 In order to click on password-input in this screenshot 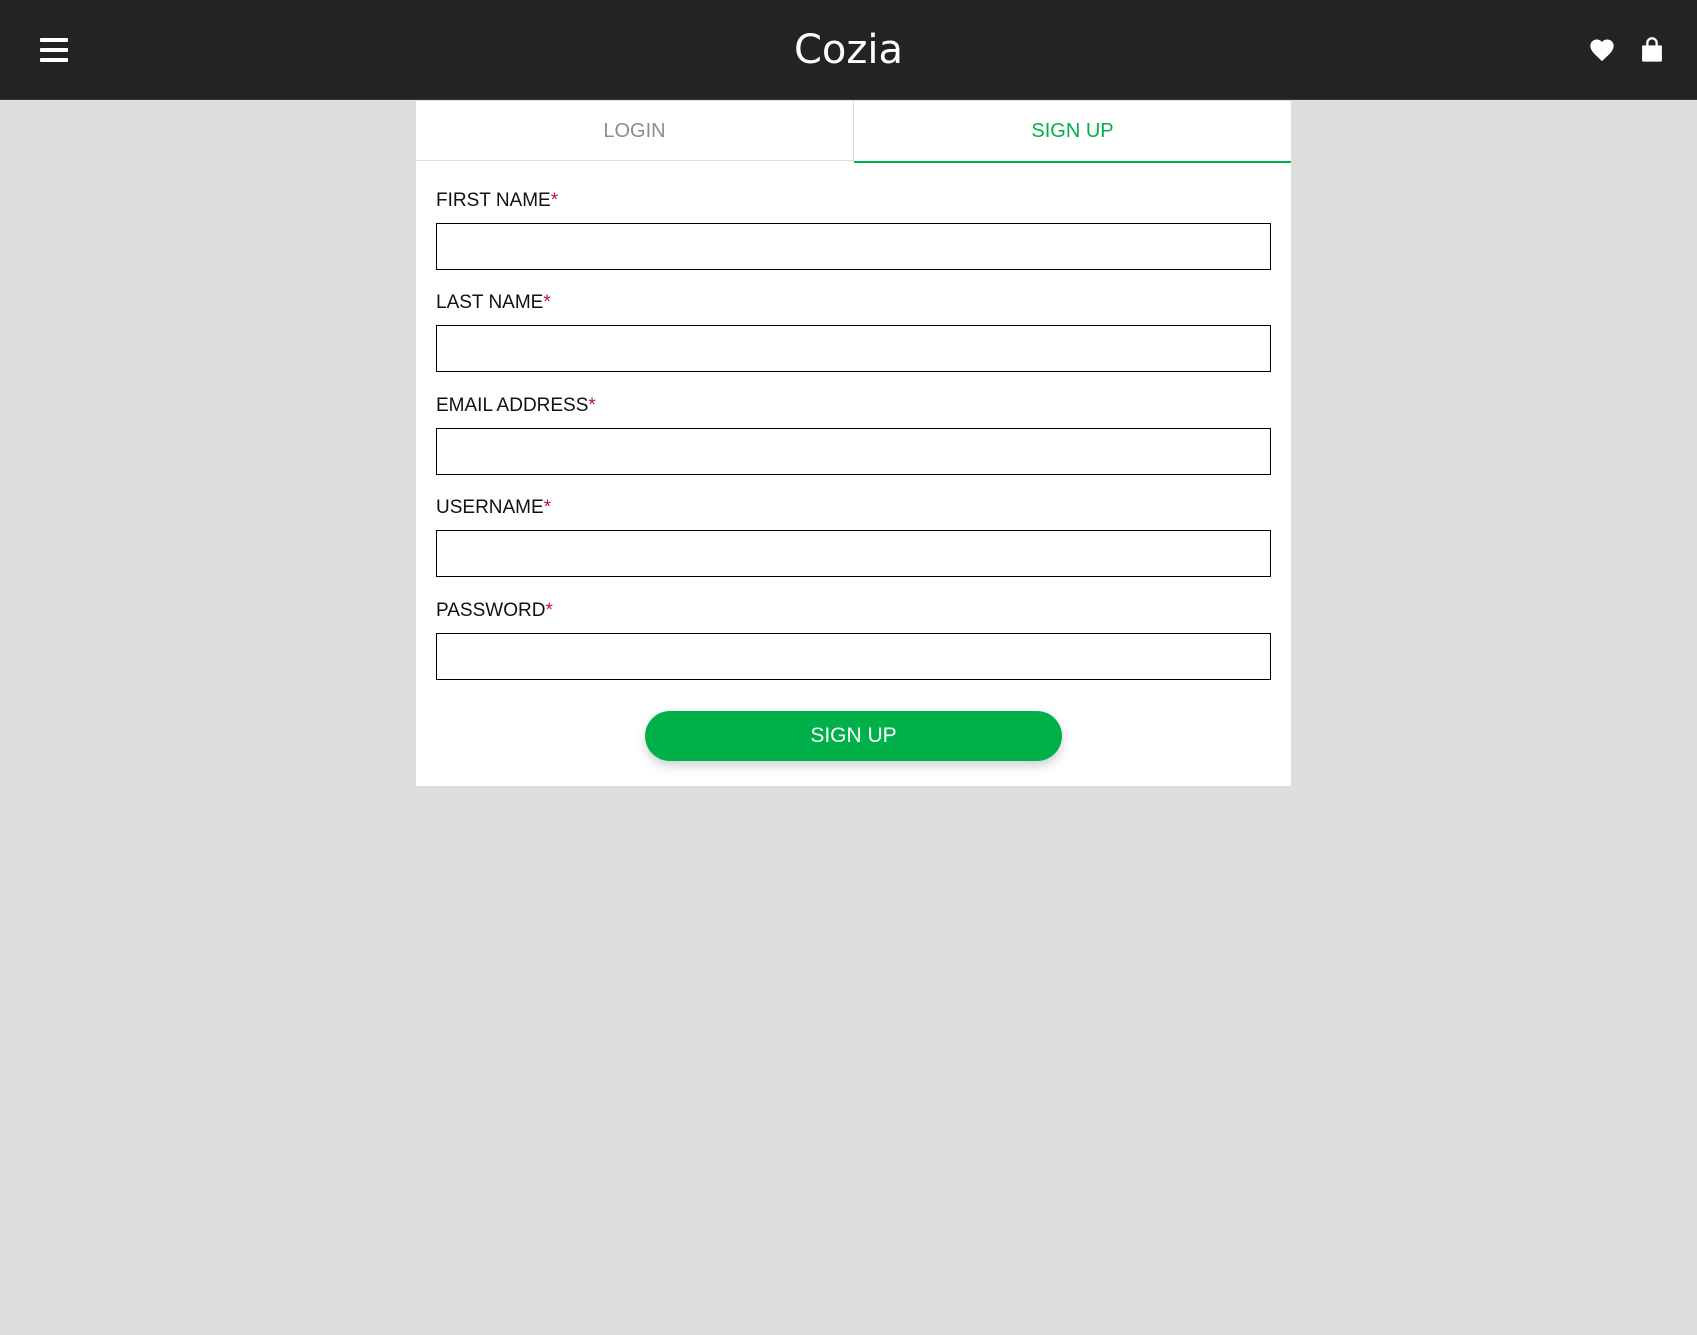, I will do `click(853, 656)`.